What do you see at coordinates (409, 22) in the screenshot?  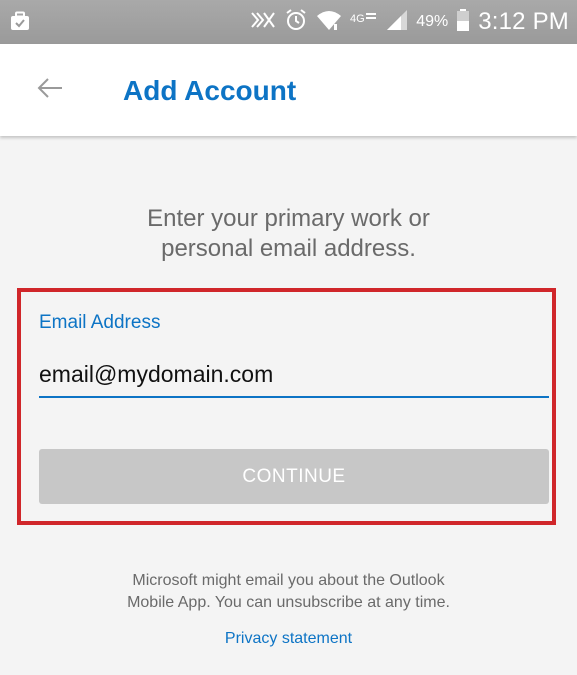 I see `status-icons: 4G 49% 3:12 PM` at bounding box center [409, 22].